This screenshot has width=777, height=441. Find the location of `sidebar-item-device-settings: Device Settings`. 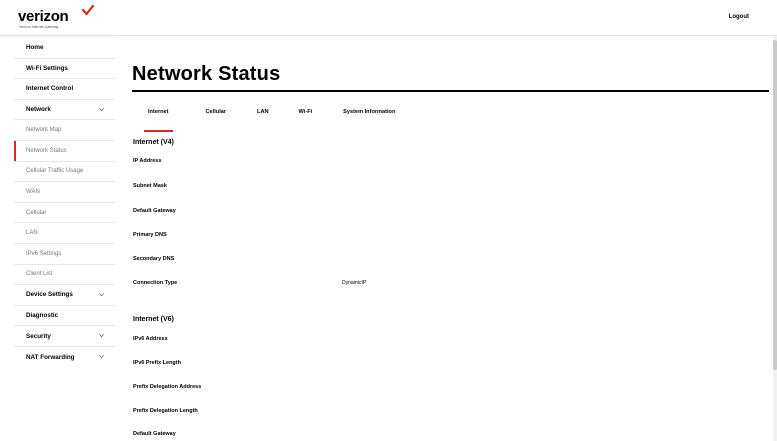

sidebar-item-device-settings: Device Settings is located at coordinates (64, 295).